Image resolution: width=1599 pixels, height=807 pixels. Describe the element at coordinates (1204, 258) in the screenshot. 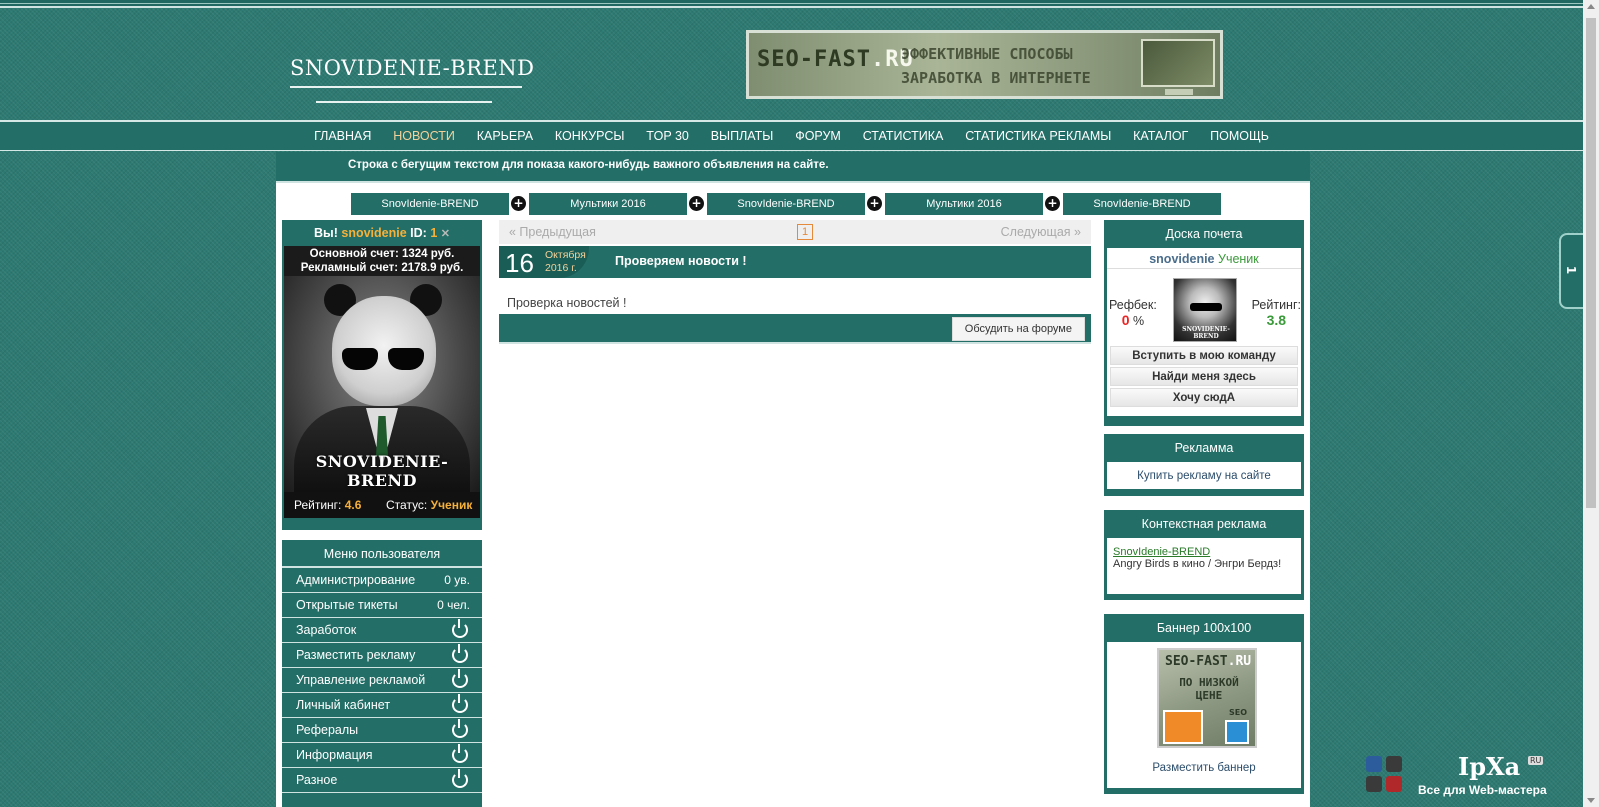

I see `honor-user: snovidenie Ученик` at that location.